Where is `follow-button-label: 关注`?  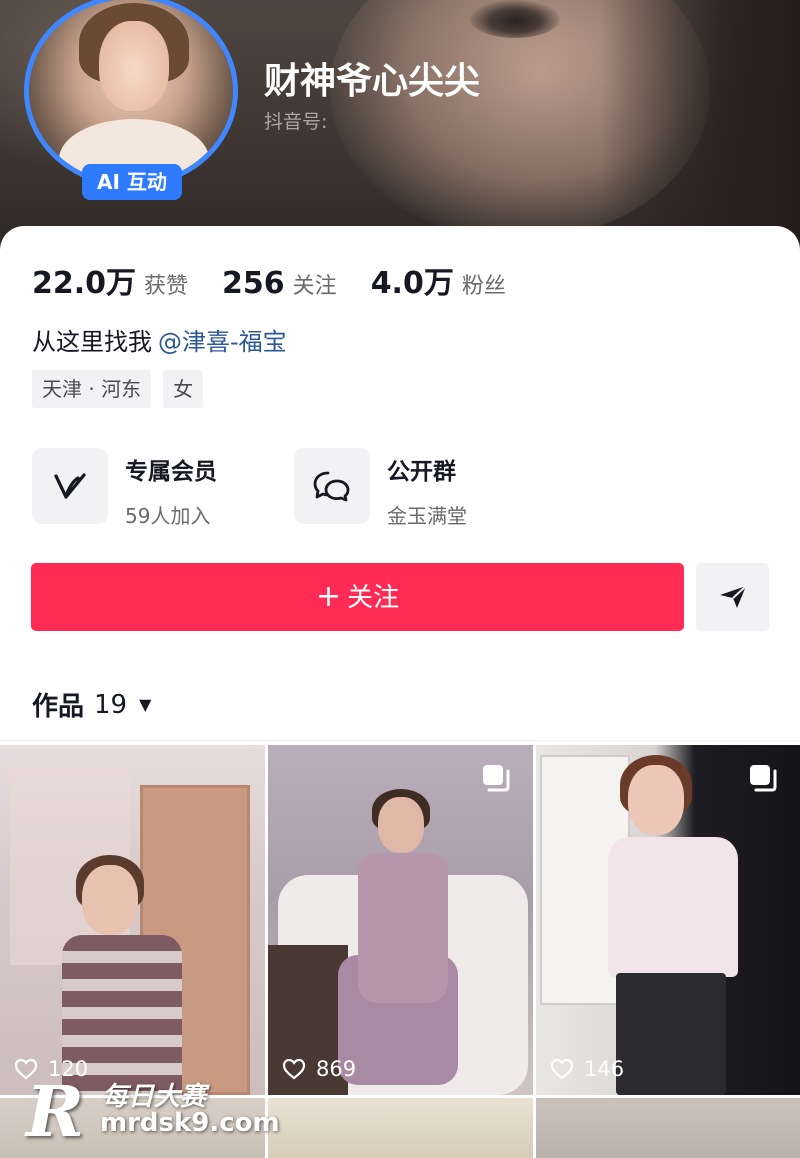
follow-button-label: 关注 is located at coordinates (373, 598).